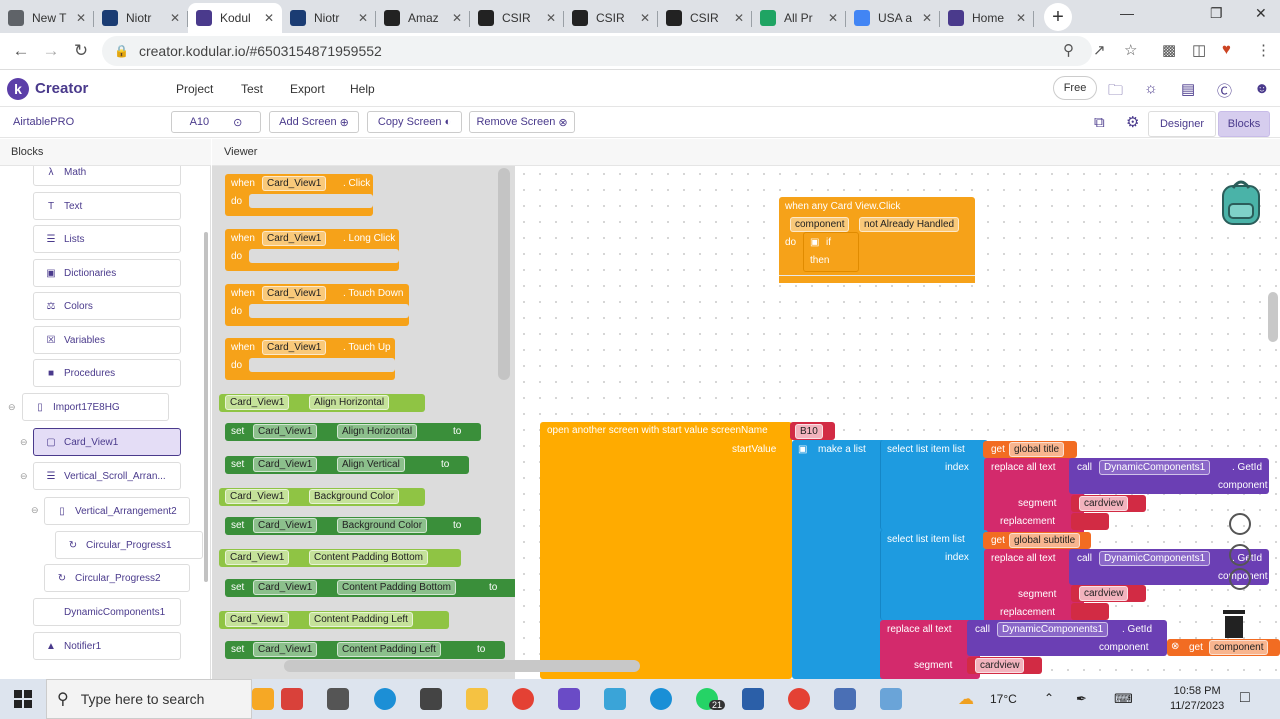 The height and width of the screenshot is (719, 1280). I want to click on new-tab-button: +, so click(1058, 17).